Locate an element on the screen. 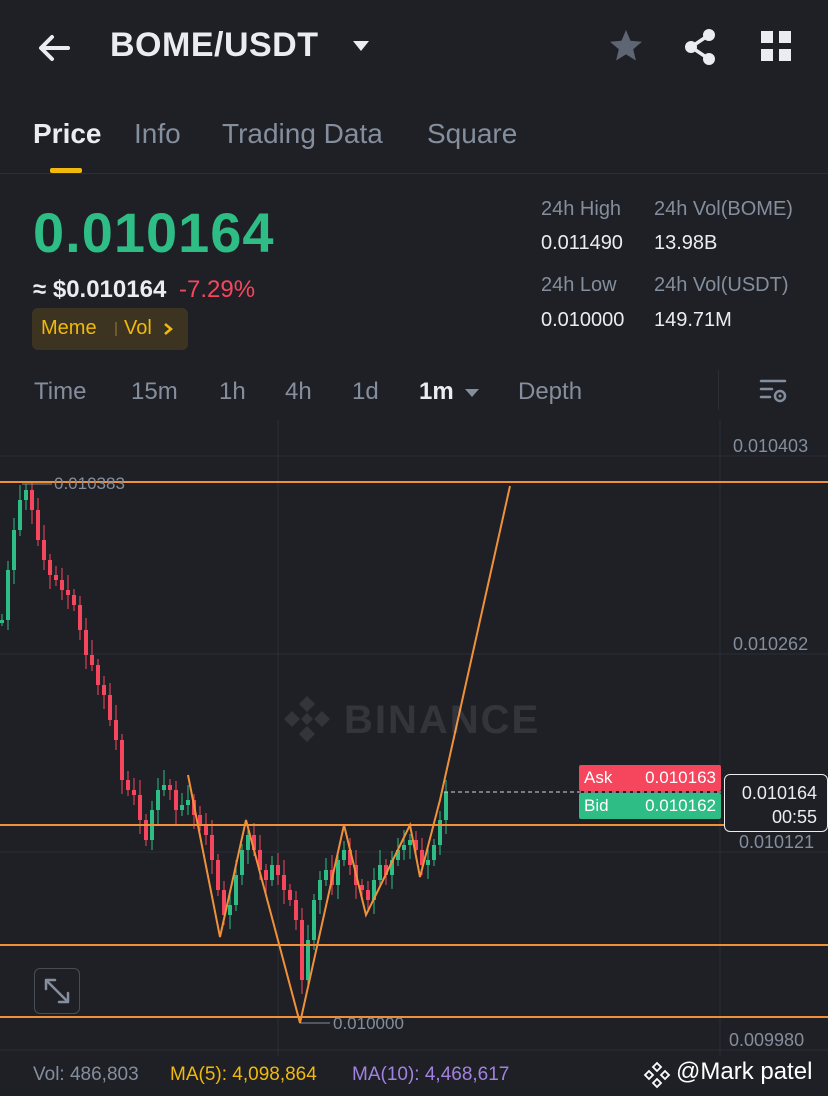 This screenshot has width=828, height=1096. usd-price: ≈ $0.010164 is located at coordinates (100, 289).